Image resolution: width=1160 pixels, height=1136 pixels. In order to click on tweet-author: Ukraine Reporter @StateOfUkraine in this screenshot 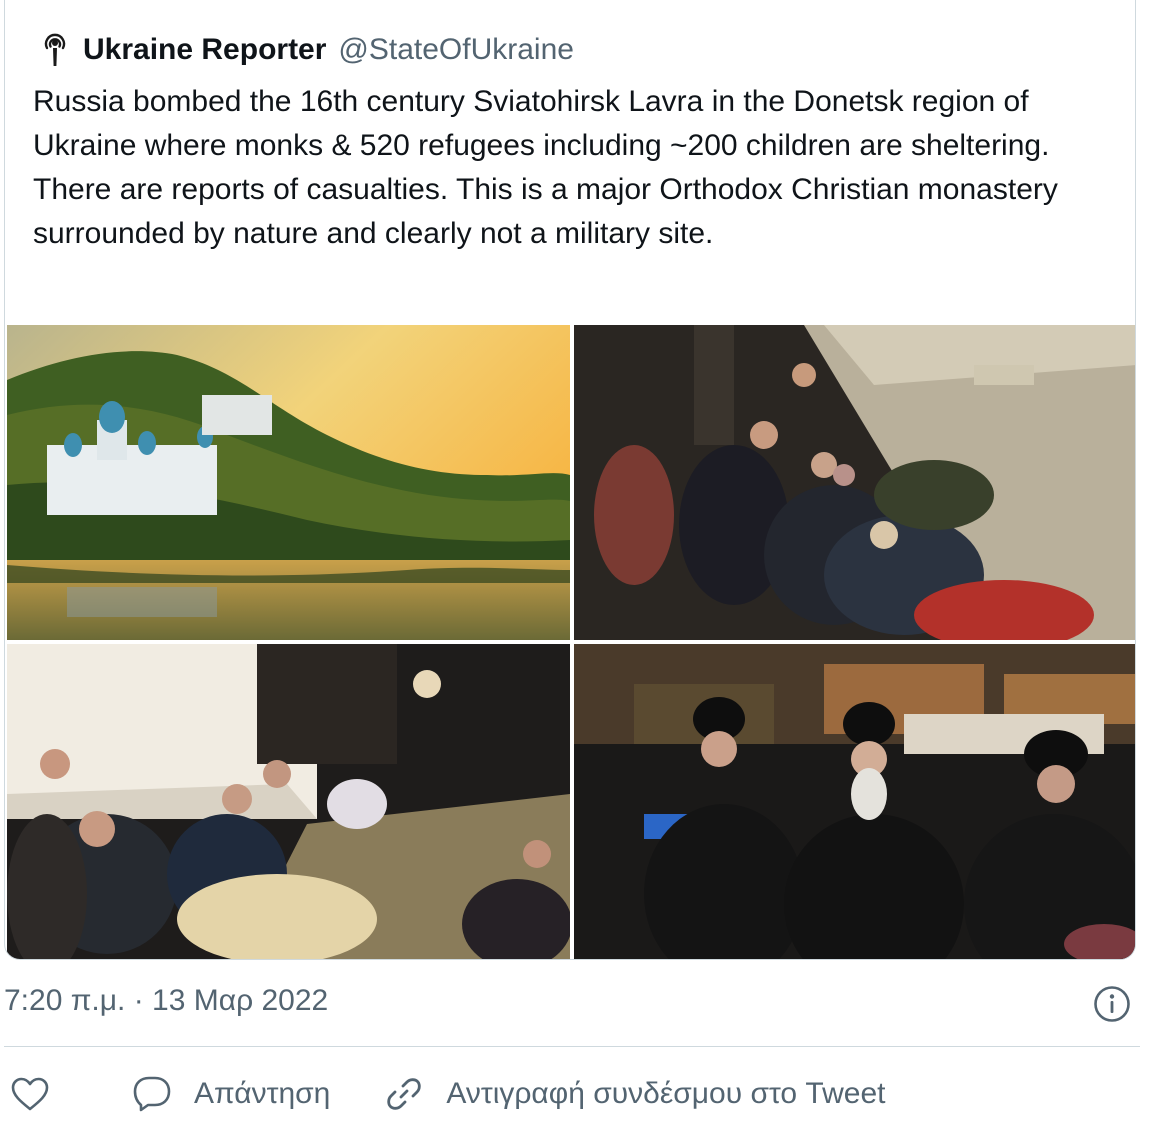, I will do `click(306, 50)`.